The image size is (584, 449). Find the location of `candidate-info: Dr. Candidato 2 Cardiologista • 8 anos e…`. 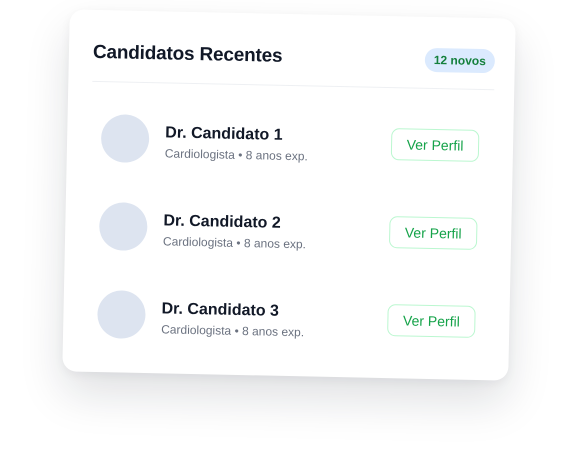

candidate-info: Dr. Candidato 2 Cardiologista • 8 anos e… is located at coordinates (276, 232).